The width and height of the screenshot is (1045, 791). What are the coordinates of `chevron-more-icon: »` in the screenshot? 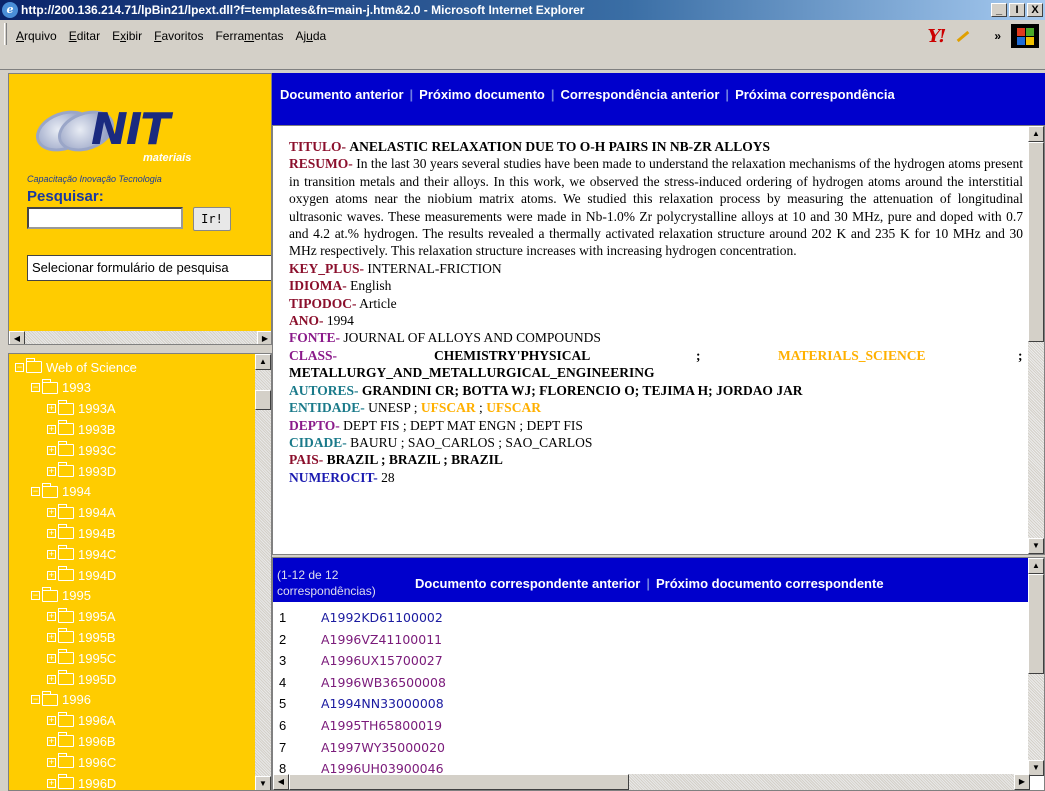 It's located at (997, 36).